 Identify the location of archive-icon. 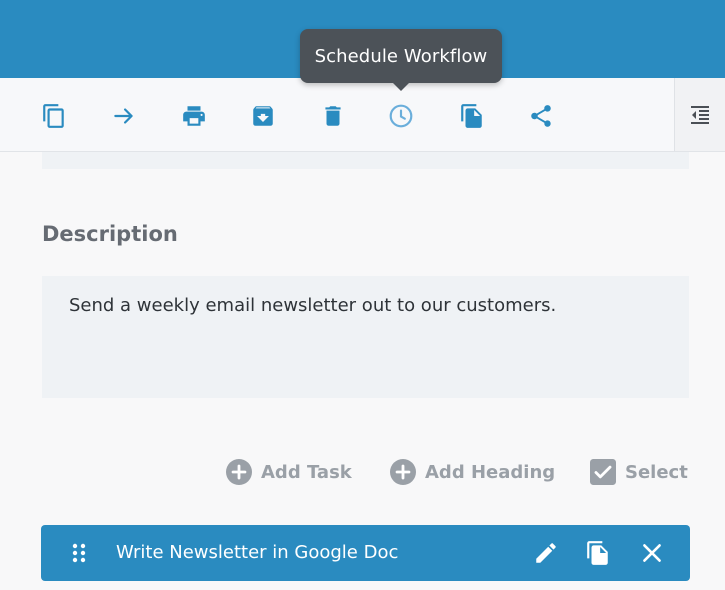
(263, 116).